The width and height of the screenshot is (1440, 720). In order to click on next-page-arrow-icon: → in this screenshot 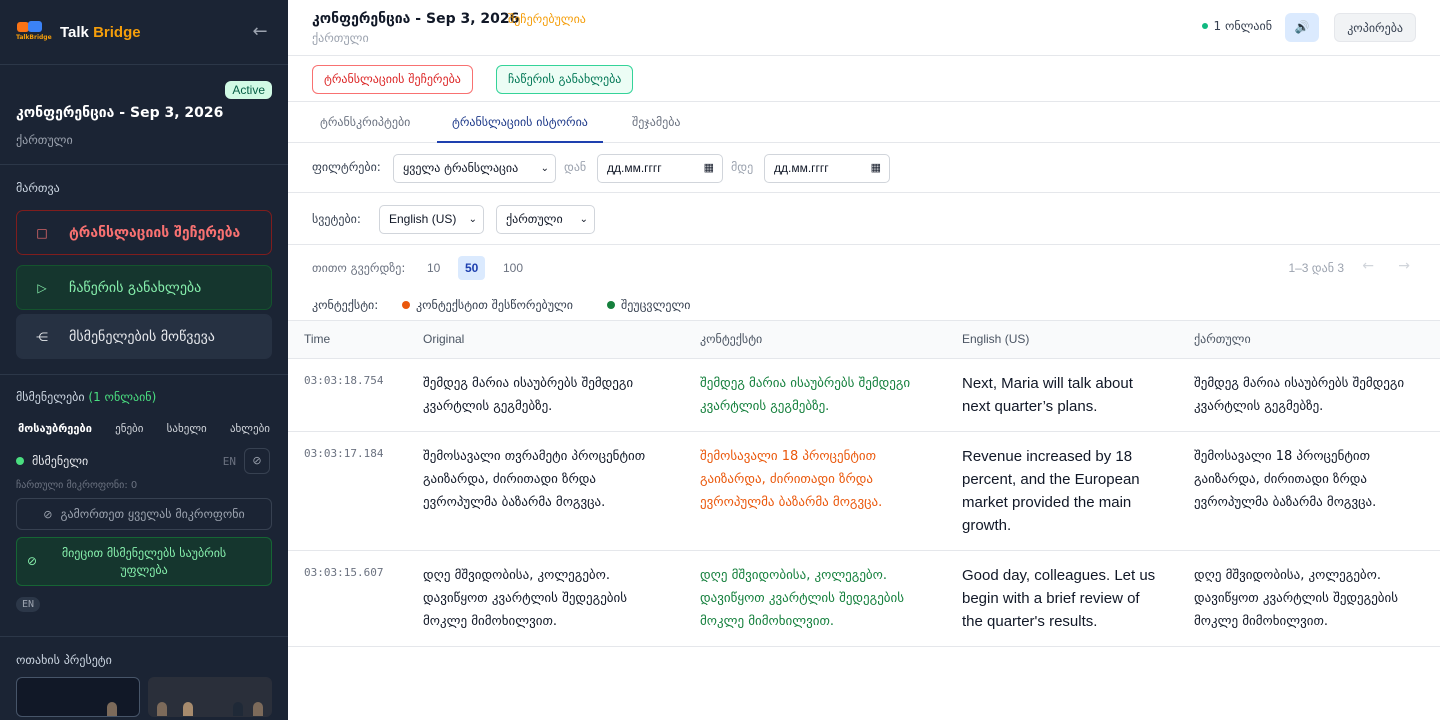, I will do `click(1404, 266)`.